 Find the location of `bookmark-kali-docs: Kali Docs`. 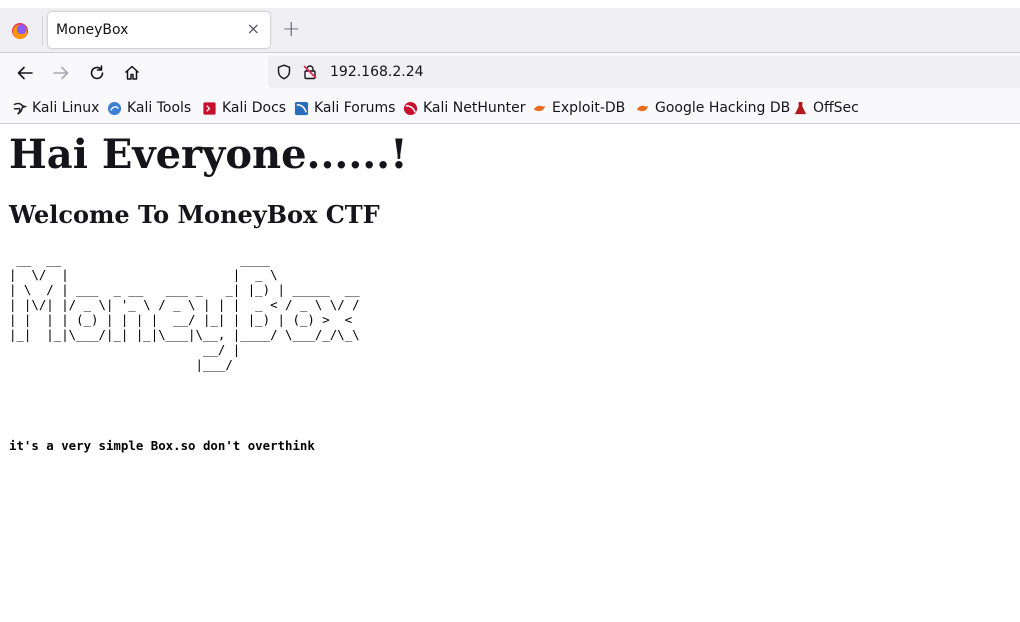

bookmark-kali-docs: Kali Docs is located at coordinates (244, 108).